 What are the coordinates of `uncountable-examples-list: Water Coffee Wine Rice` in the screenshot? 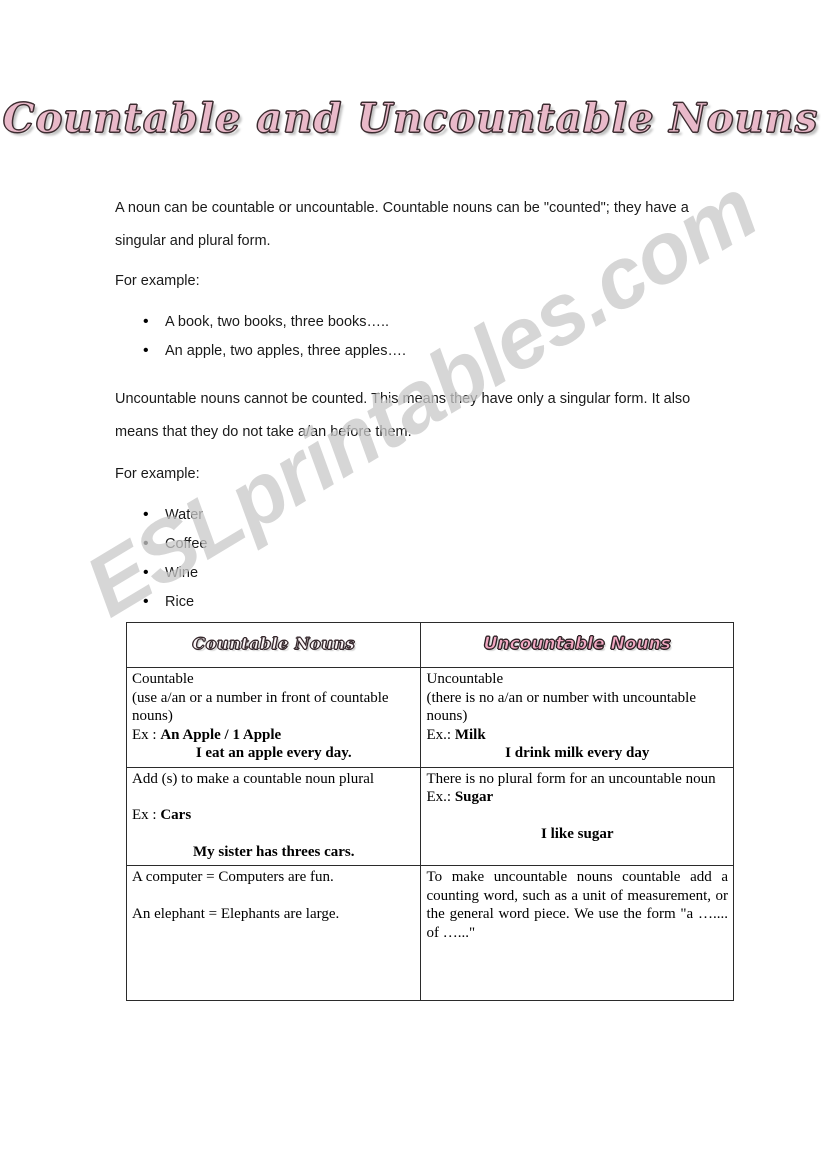 It's located at (171, 558).